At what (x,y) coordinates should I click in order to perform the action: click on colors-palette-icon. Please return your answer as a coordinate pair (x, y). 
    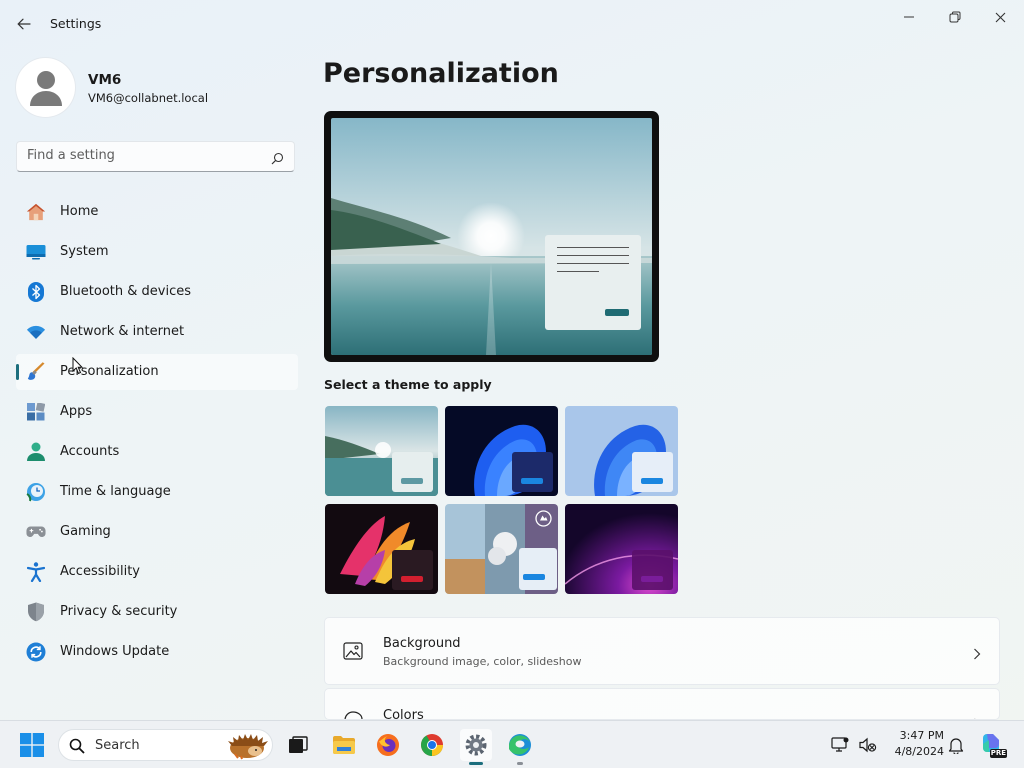
    Looking at the image, I should click on (353, 715).